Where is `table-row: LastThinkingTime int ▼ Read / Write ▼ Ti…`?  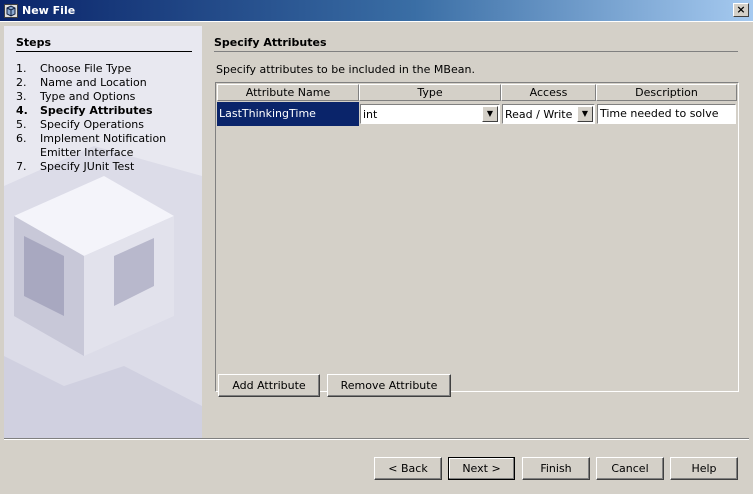 table-row: LastThinkingTime int ▼ Read / Write ▼ Ti… is located at coordinates (477, 114).